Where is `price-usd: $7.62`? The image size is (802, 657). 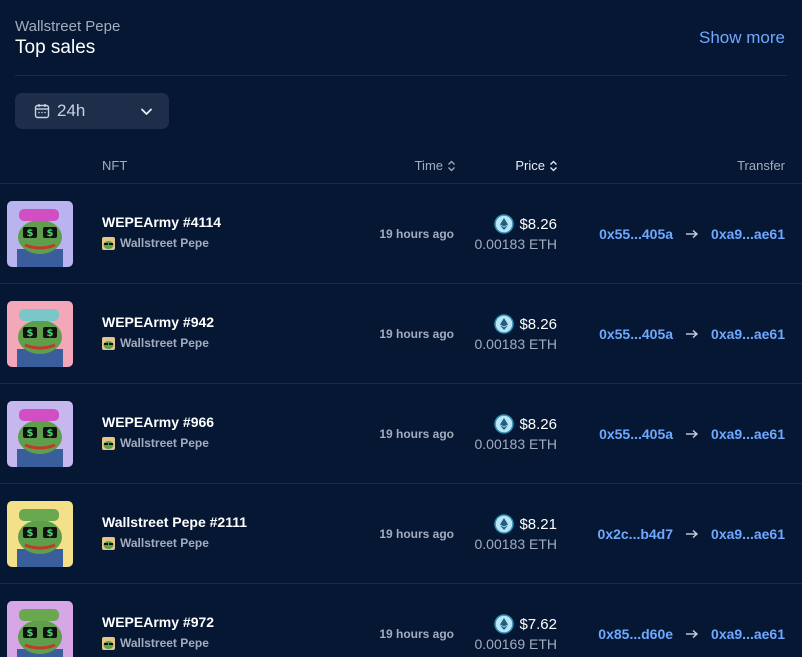
price-usd: $7.62 is located at coordinates (525, 624).